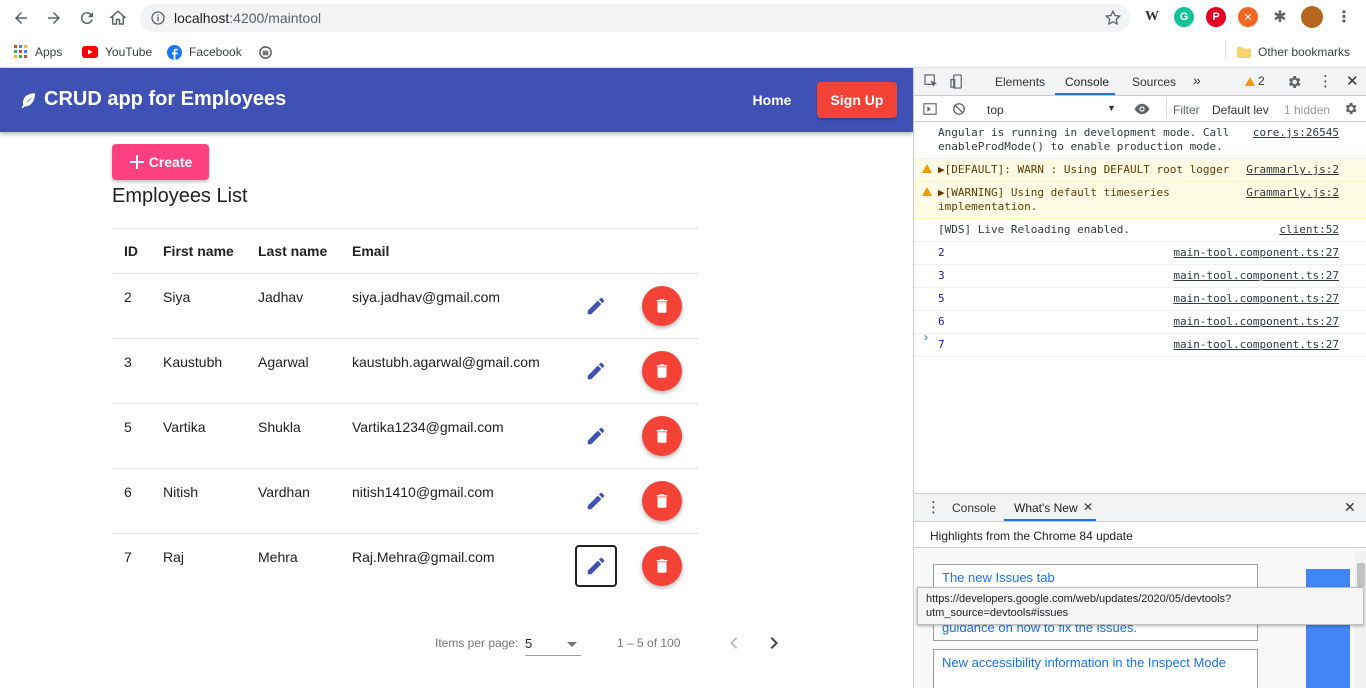  I want to click on log-levels-select: Default lev, so click(1240, 110).